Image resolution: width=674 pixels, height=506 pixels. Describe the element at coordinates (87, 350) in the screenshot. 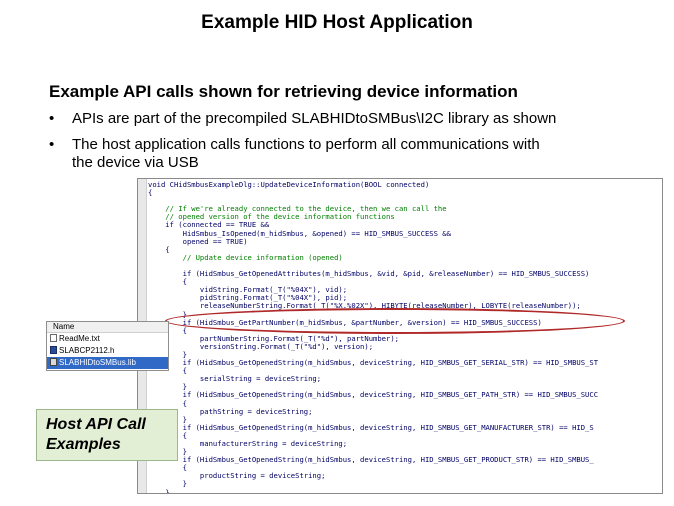

I see `file-name: SLABCP2112.h` at that location.